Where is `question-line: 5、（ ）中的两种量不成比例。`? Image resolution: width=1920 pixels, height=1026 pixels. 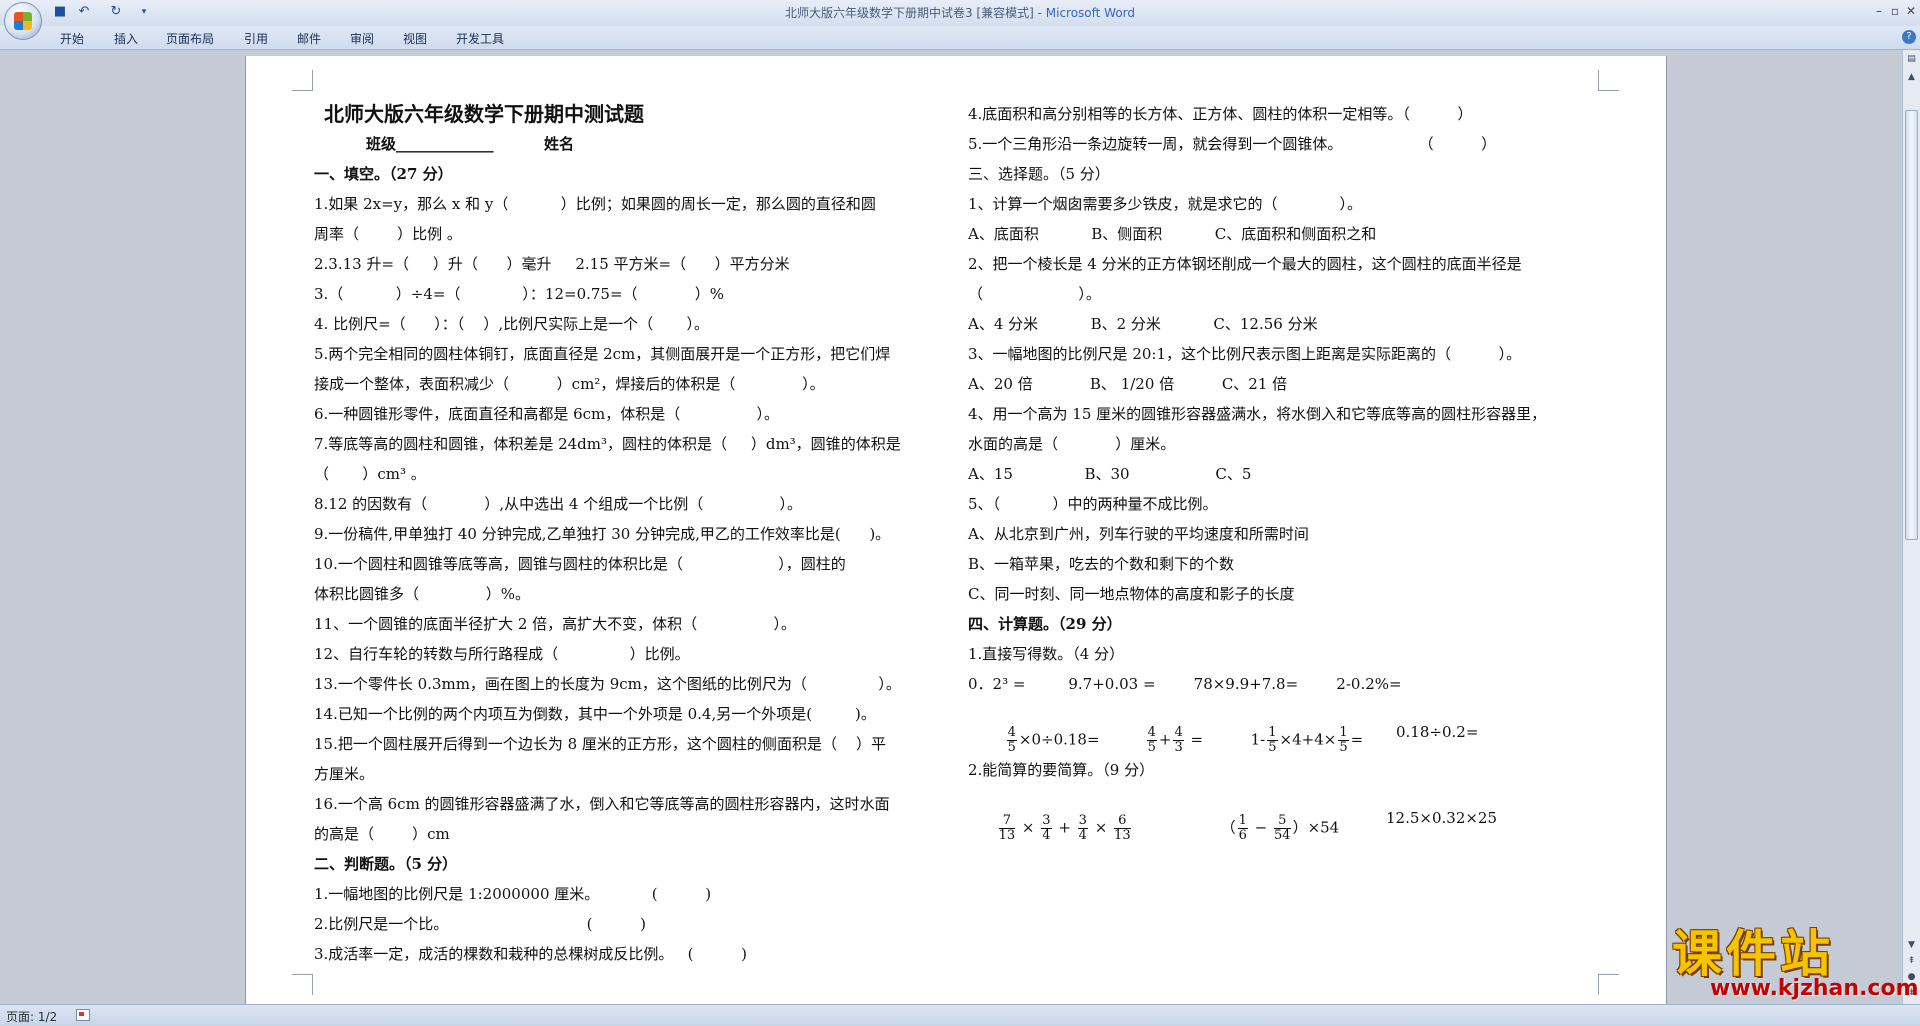 question-line: 5、（ ）中的两种量不成比例。 is located at coordinates (1093, 504).